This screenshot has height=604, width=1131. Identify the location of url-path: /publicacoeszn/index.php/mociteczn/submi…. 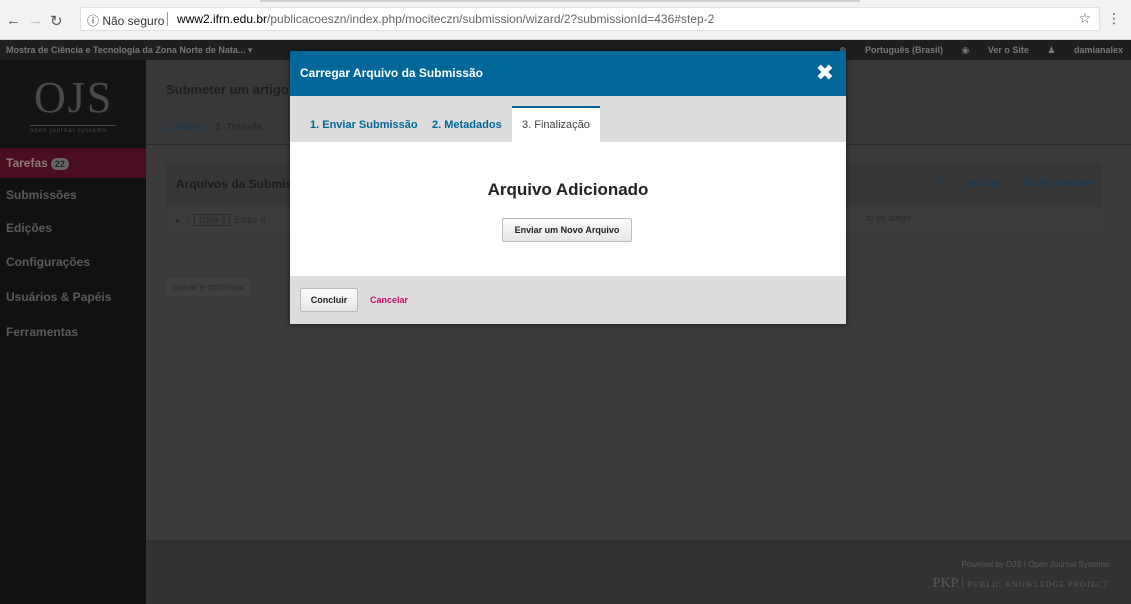
(491, 19).